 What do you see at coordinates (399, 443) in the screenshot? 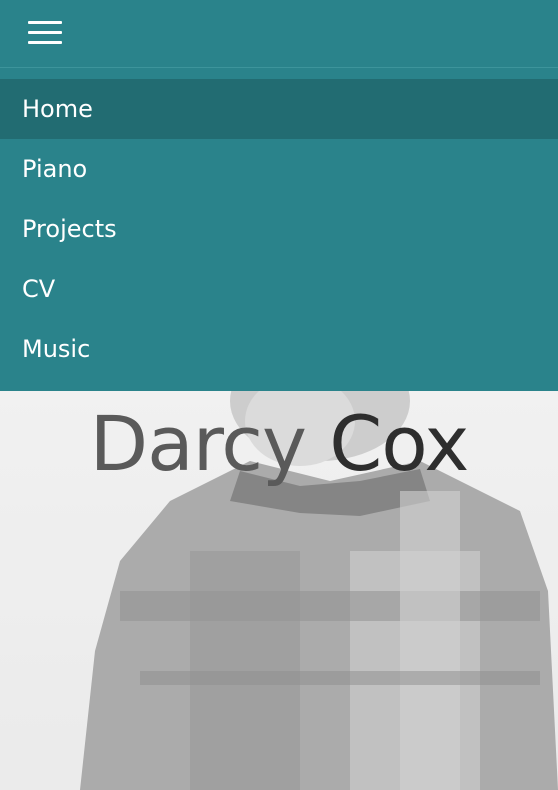
I see `hero-title-last: Cox` at bounding box center [399, 443].